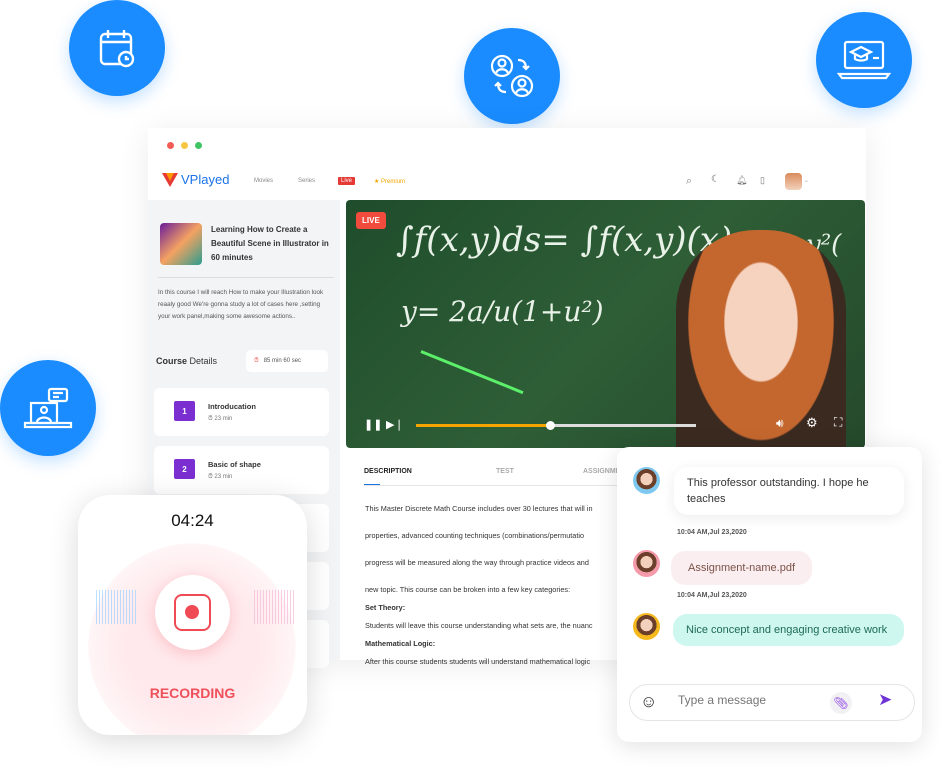  What do you see at coordinates (378, 182) in the screenshot?
I see `star-icon: ★` at bounding box center [378, 182].